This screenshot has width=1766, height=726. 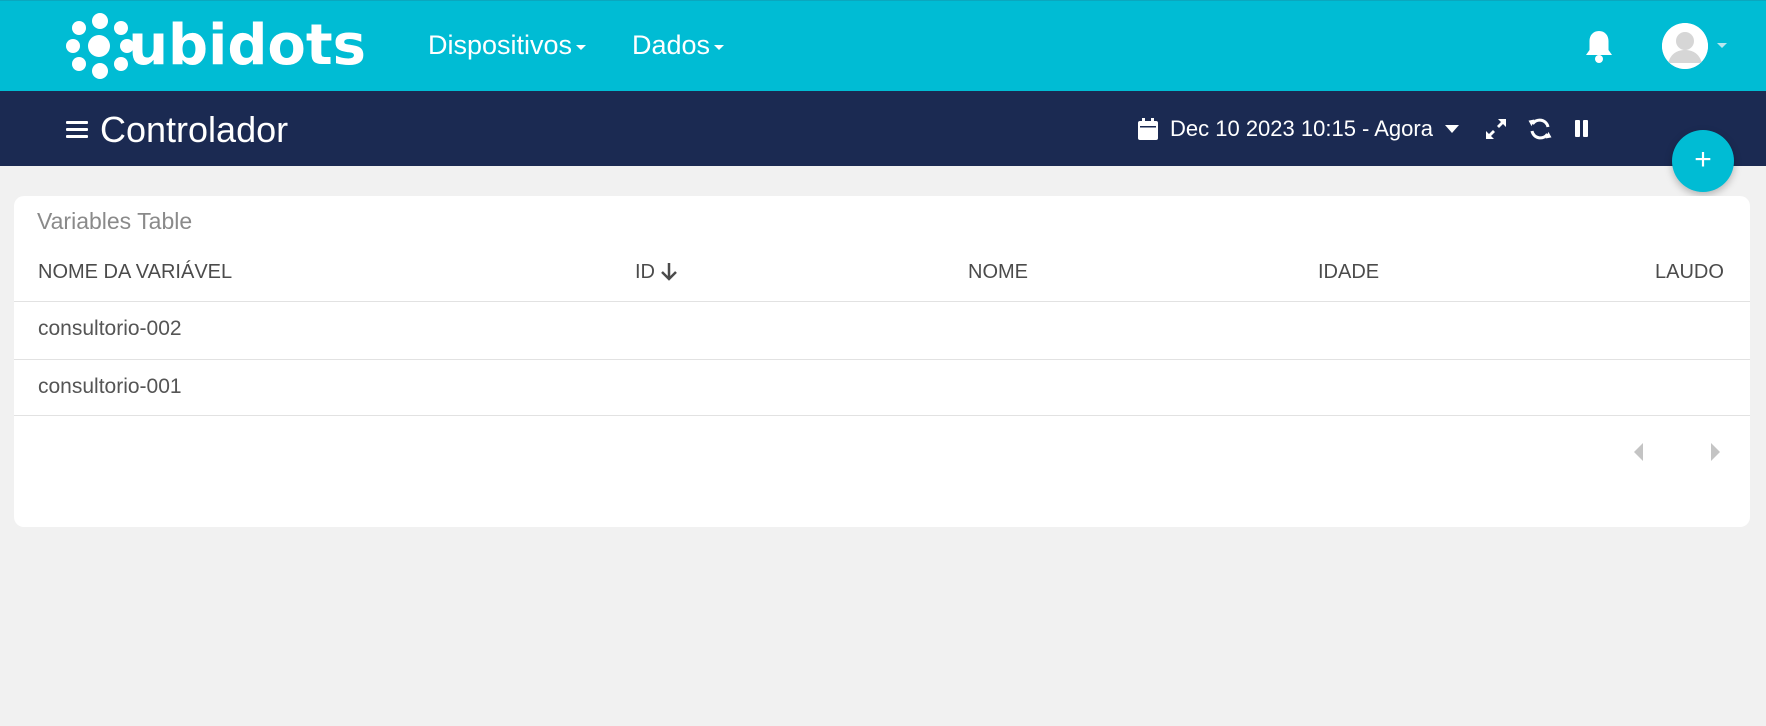 I want to click on next-page-icon, so click(x=1715, y=452).